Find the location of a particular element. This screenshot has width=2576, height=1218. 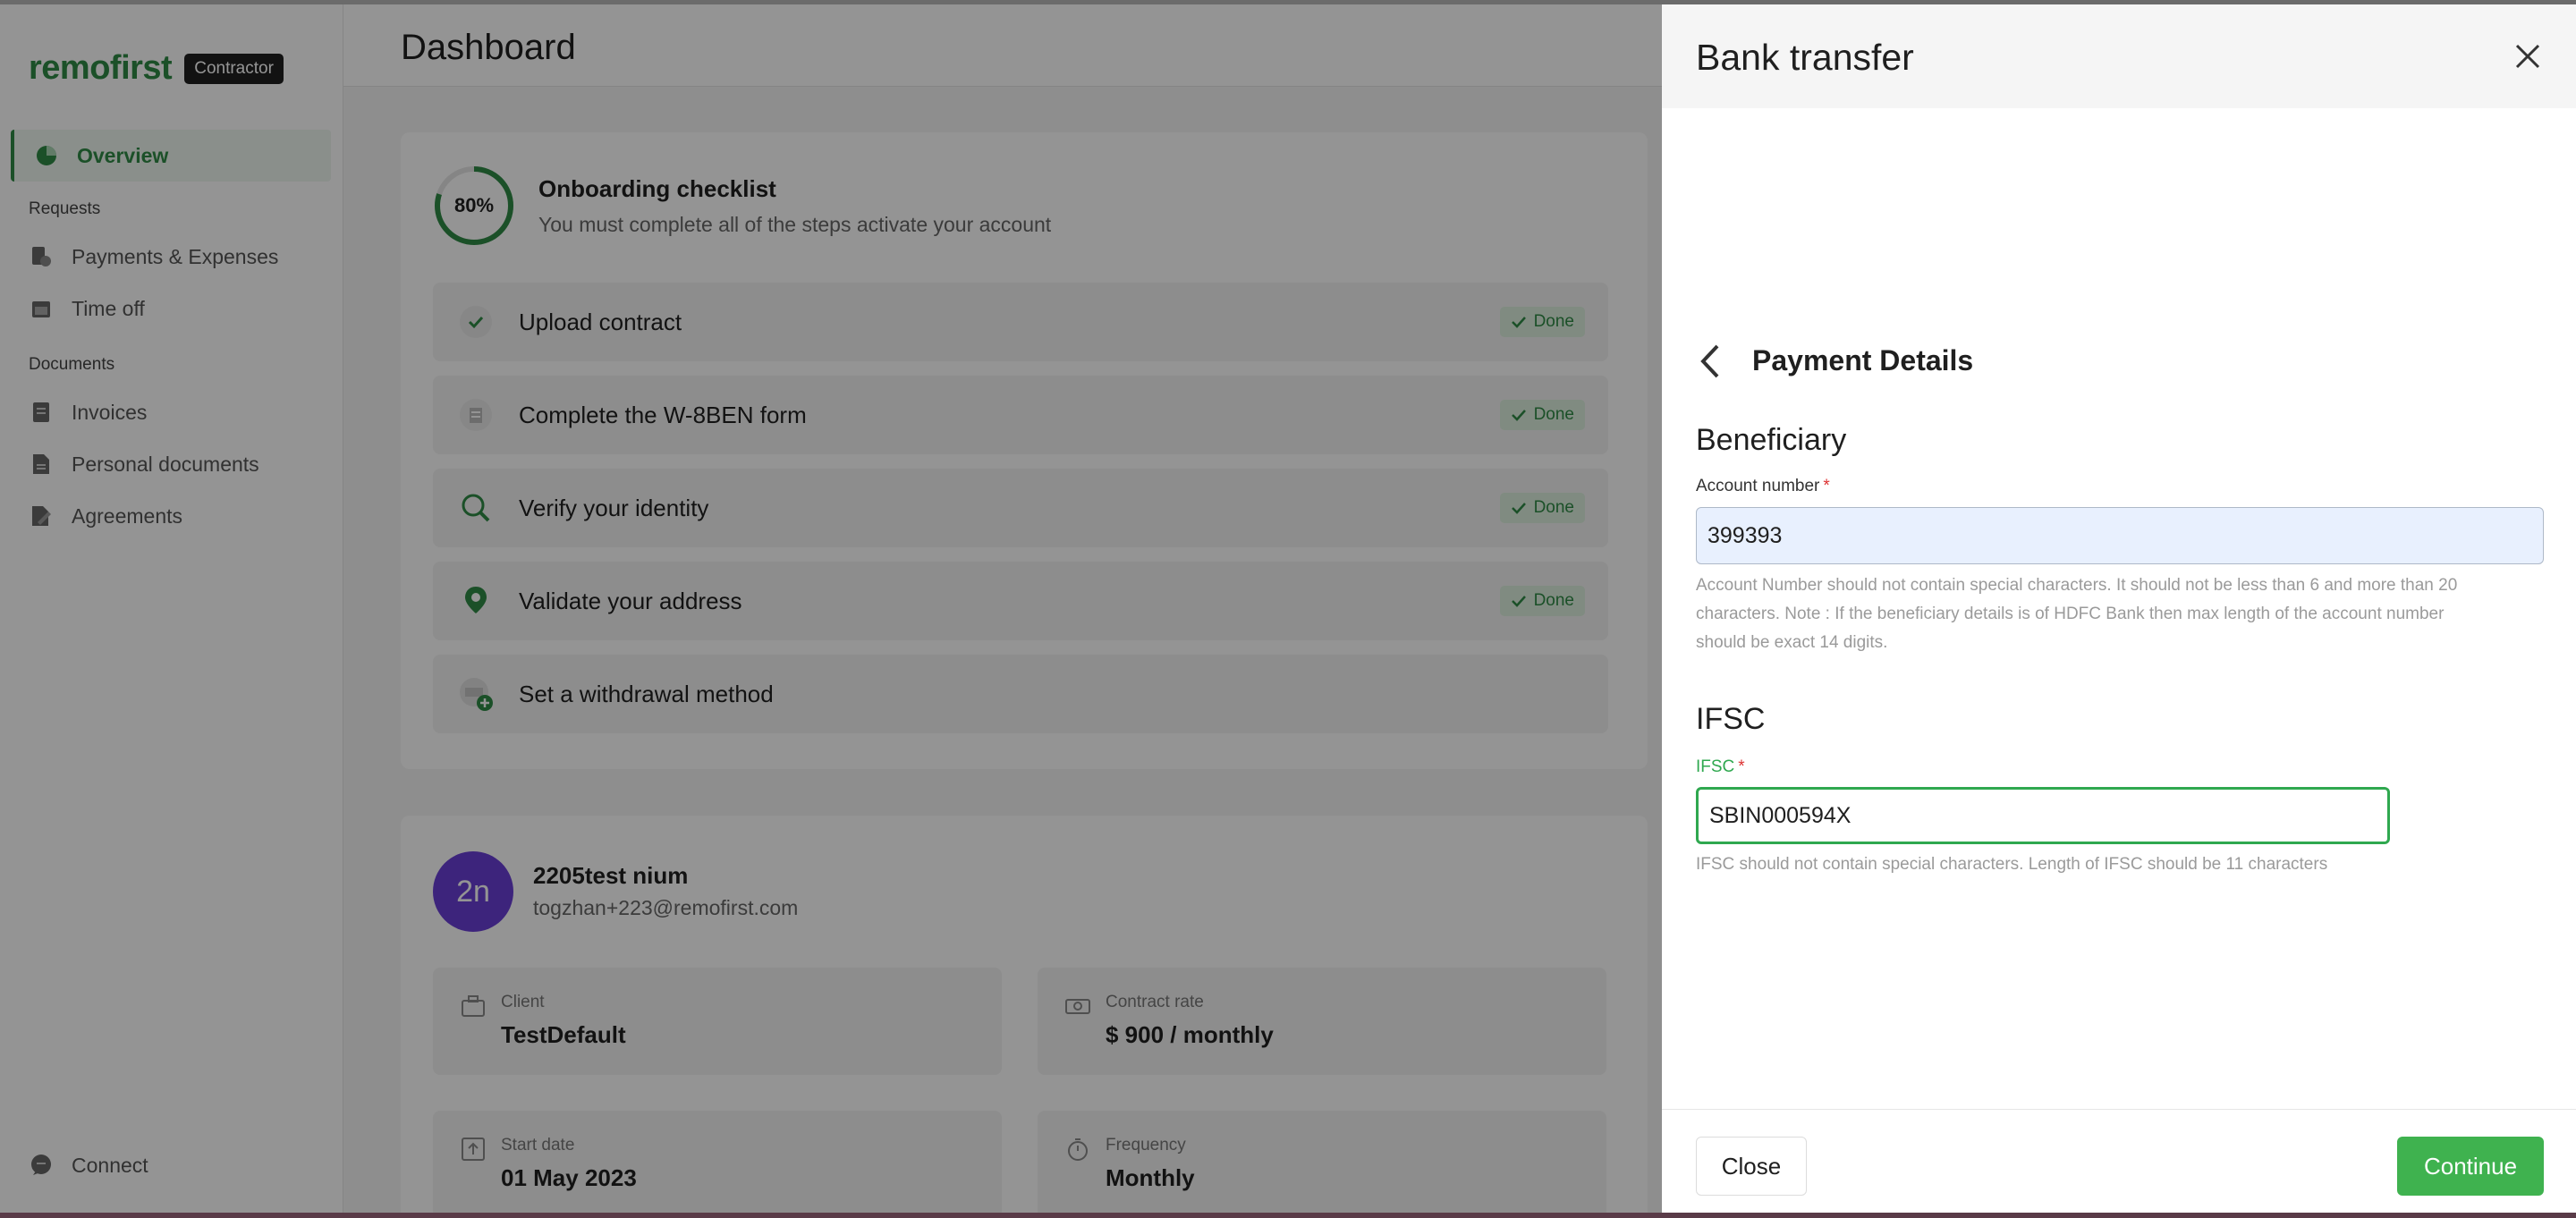

account-number-label-text: Account number is located at coordinates (1758, 486).